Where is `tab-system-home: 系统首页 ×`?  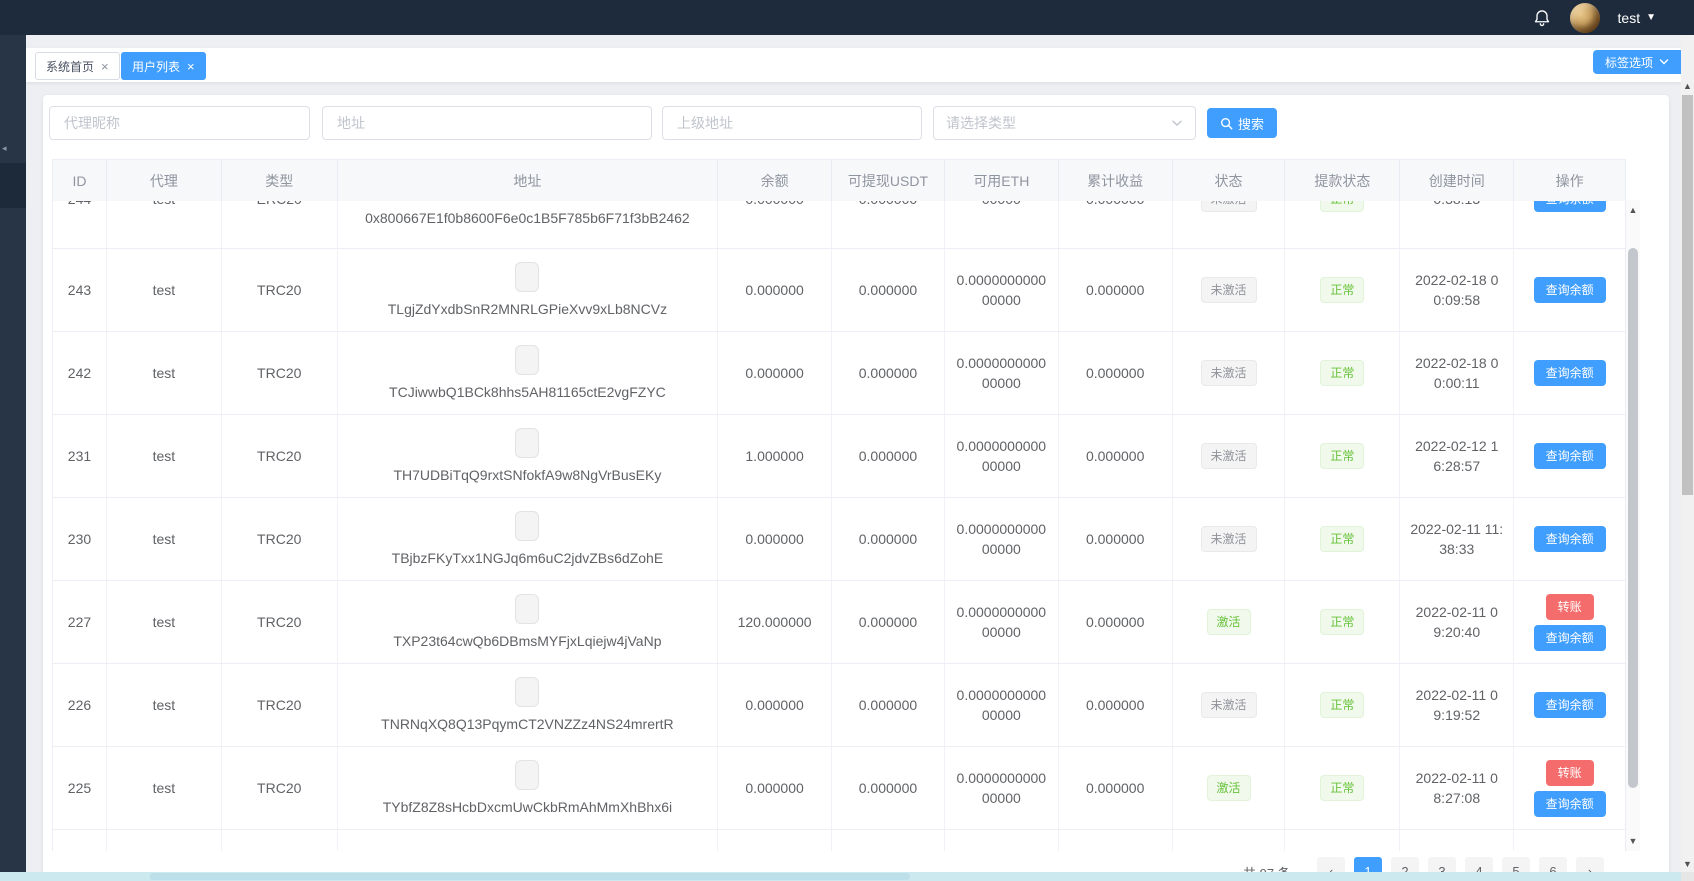
tab-system-home: 系统首页 × is located at coordinates (77, 66).